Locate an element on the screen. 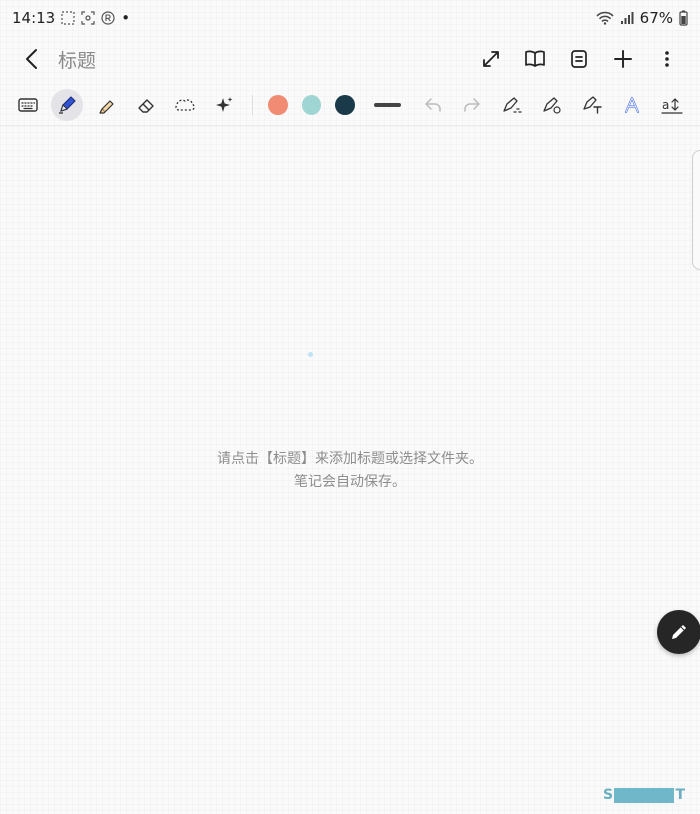  pen-icon is located at coordinates (67, 104).